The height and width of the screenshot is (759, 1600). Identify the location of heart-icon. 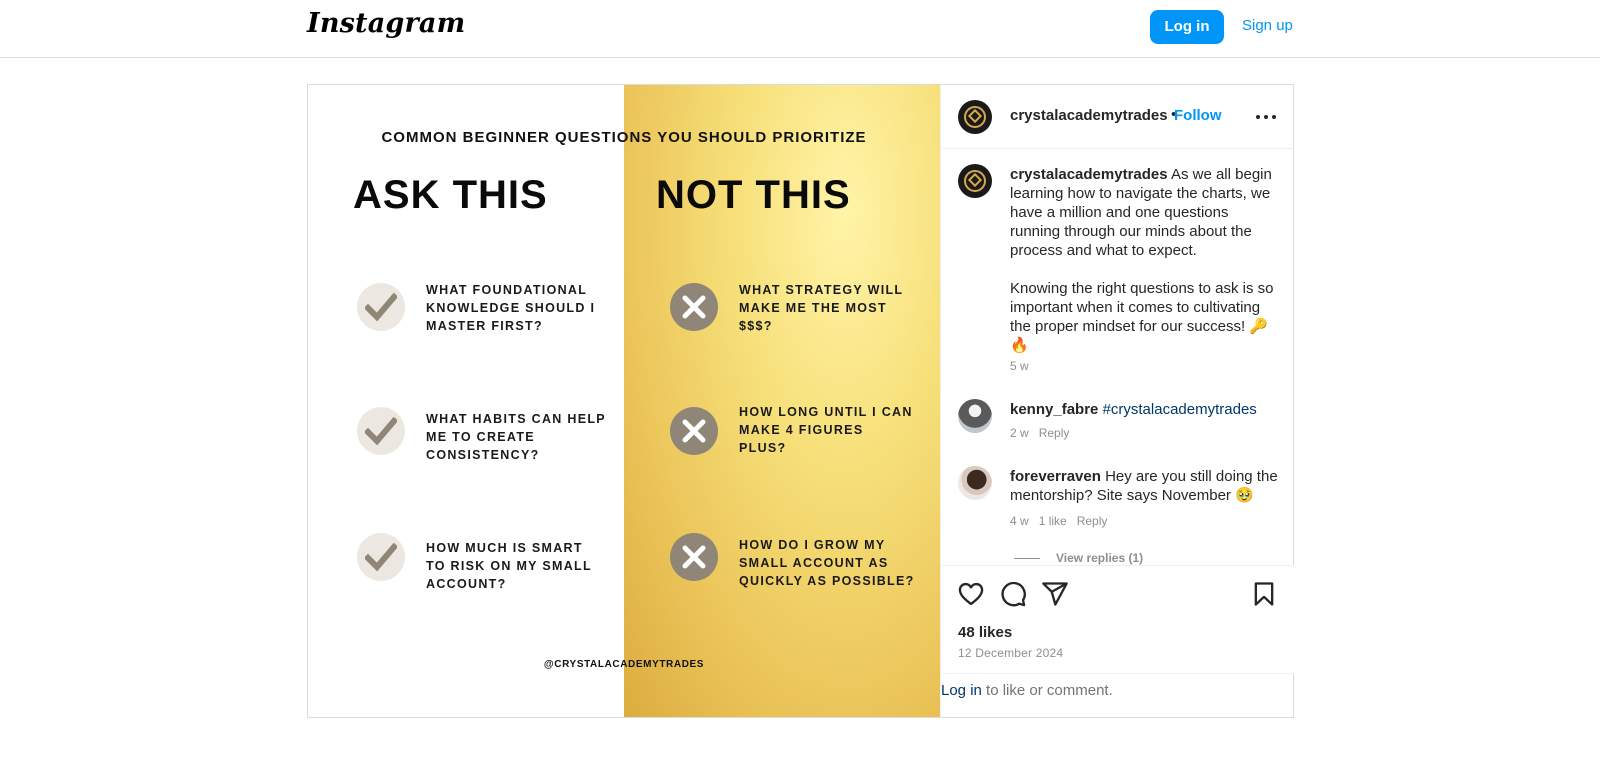
(971, 594).